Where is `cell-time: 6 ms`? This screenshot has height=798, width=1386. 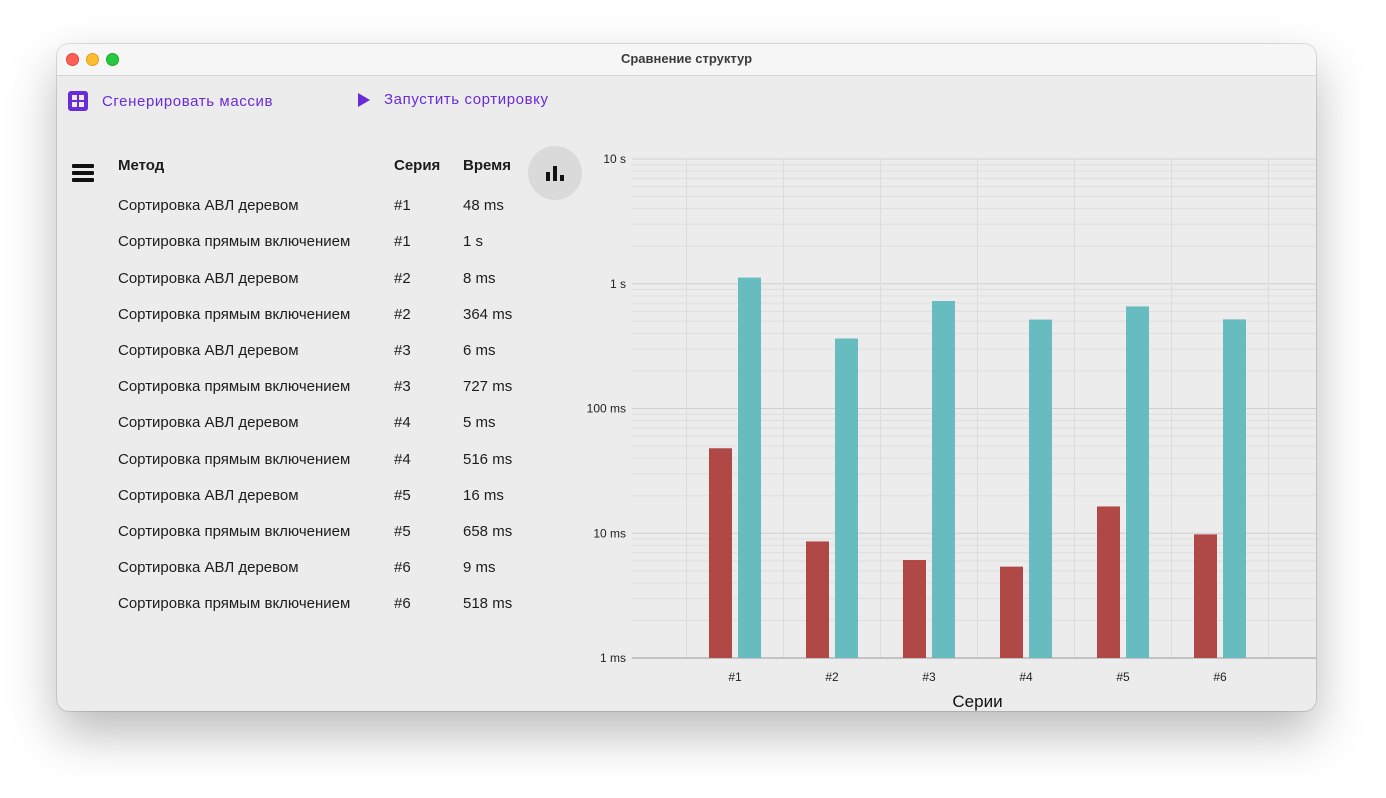
cell-time: 6 ms is located at coordinates (479, 350).